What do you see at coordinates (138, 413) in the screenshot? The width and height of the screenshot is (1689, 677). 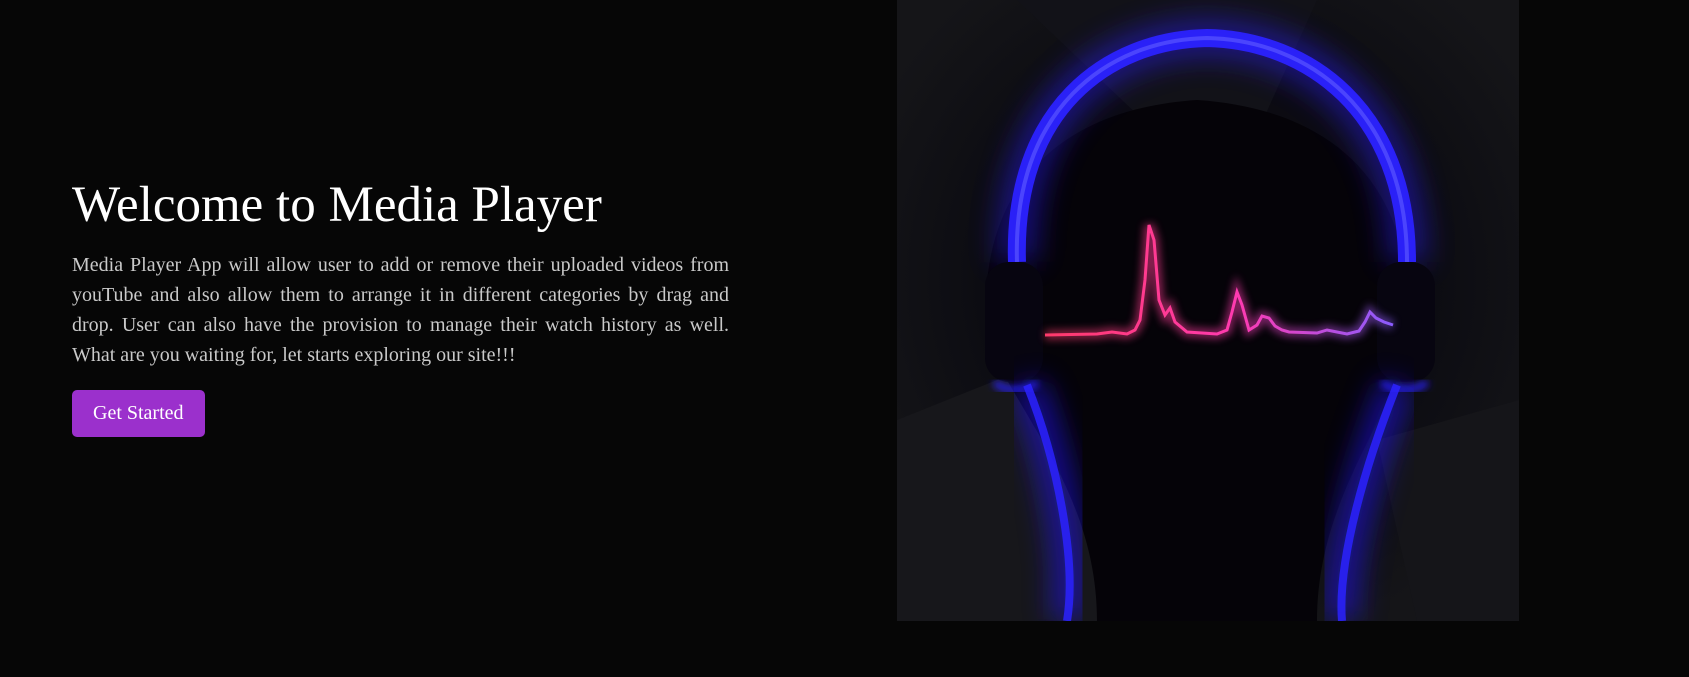 I see `get-started-button: Get Started` at bounding box center [138, 413].